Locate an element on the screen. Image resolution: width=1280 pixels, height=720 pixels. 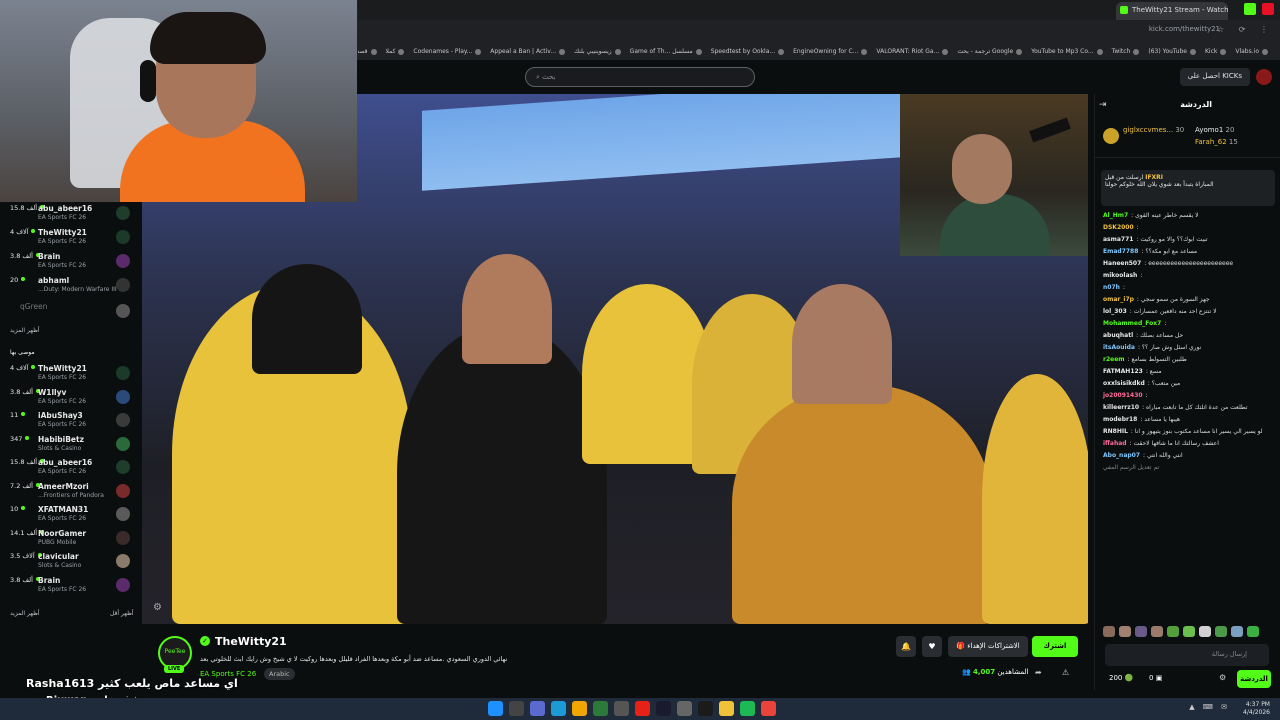
chat-message: iffahad: اعشف رسالتك انا ما شافها لاحقت is located at coordinates (1187, 444).